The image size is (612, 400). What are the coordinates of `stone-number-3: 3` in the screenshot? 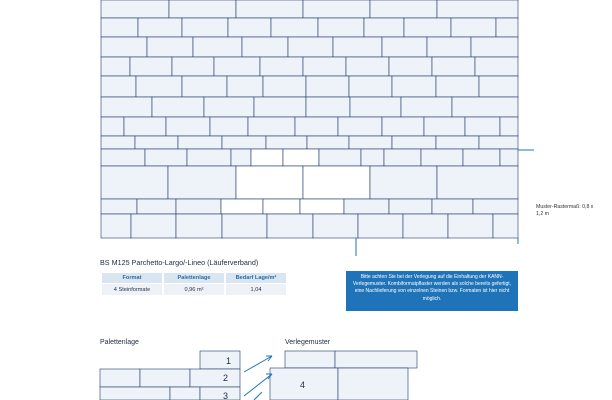 It's located at (225, 395).